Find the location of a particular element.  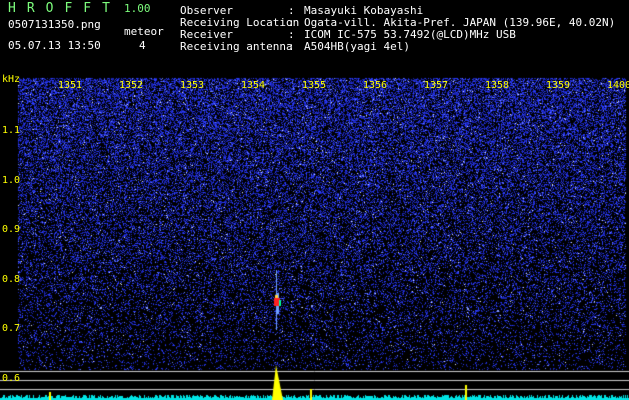

x-tick-label: 1352 is located at coordinates (131, 85).